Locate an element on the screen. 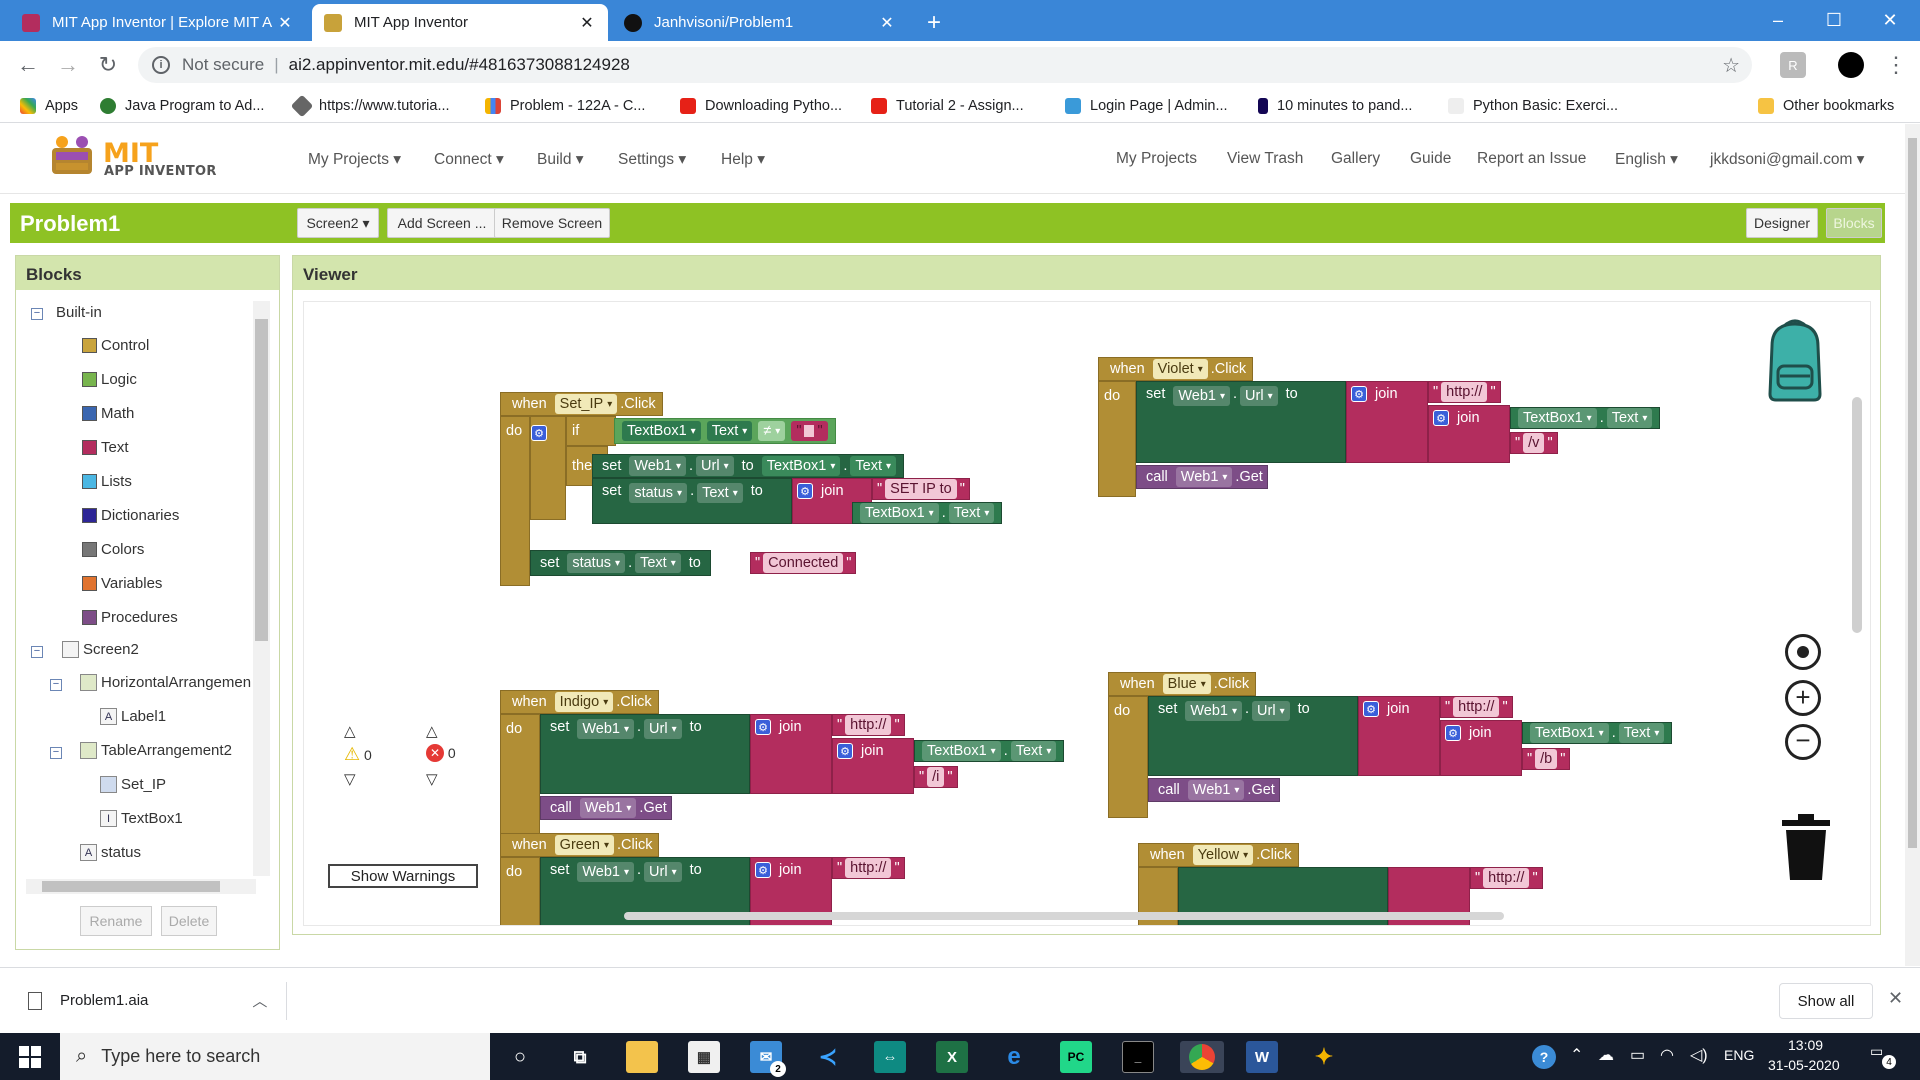 The image size is (1920, 1080). show-all-button: Show all is located at coordinates (1826, 1001).